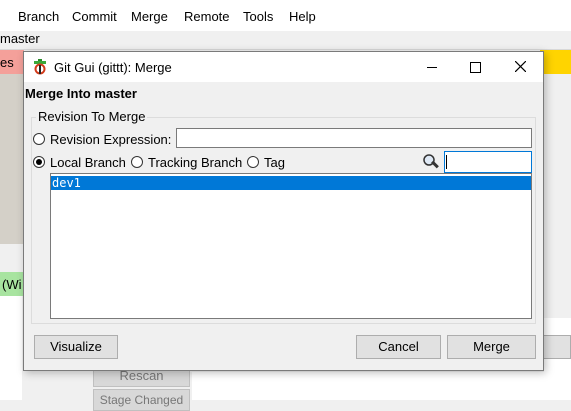 The image size is (571, 411). What do you see at coordinates (285, 15) in the screenshot?
I see `menu-bar: Branch Commit Merge Remote Tools Help` at bounding box center [285, 15].